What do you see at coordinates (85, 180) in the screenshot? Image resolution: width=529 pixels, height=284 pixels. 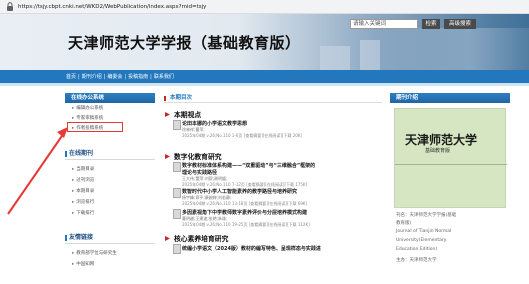 I see `sidebar-item-label: 过刊浏览` at bounding box center [85, 180].